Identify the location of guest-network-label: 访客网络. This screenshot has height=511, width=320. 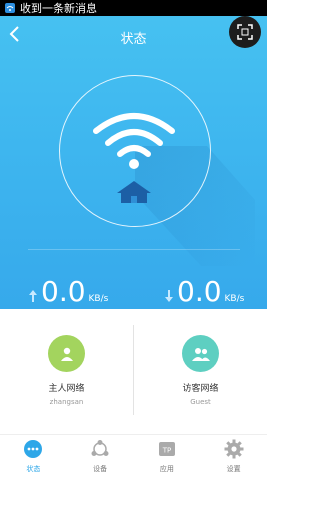
(200, 389).